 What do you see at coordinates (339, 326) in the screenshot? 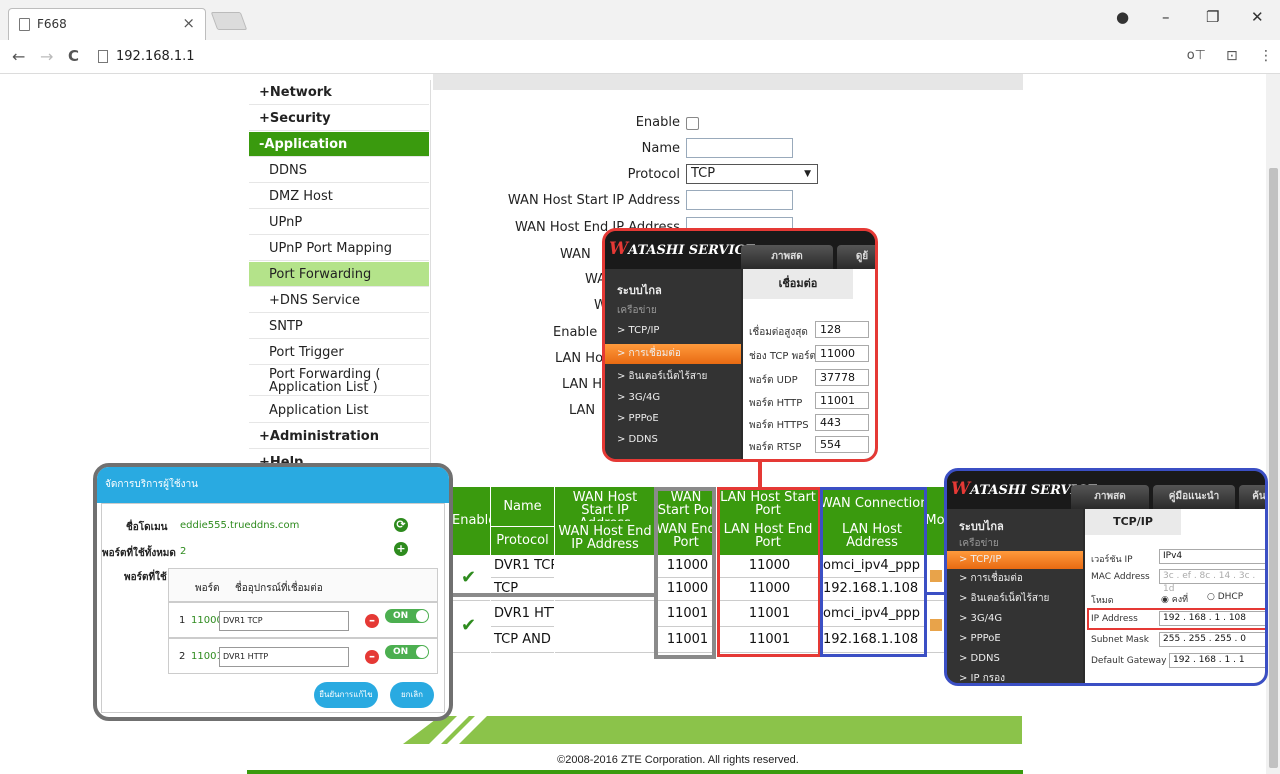
I see `sidebar-item-sntp: SNTP` at bounding box center [339, 326].